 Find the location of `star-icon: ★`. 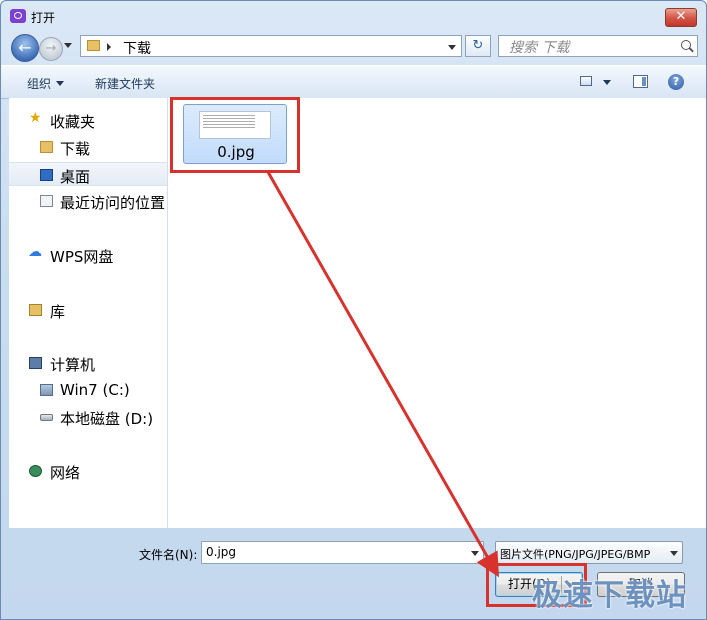

star-icon: ★ is located at coordinates (35, 118).